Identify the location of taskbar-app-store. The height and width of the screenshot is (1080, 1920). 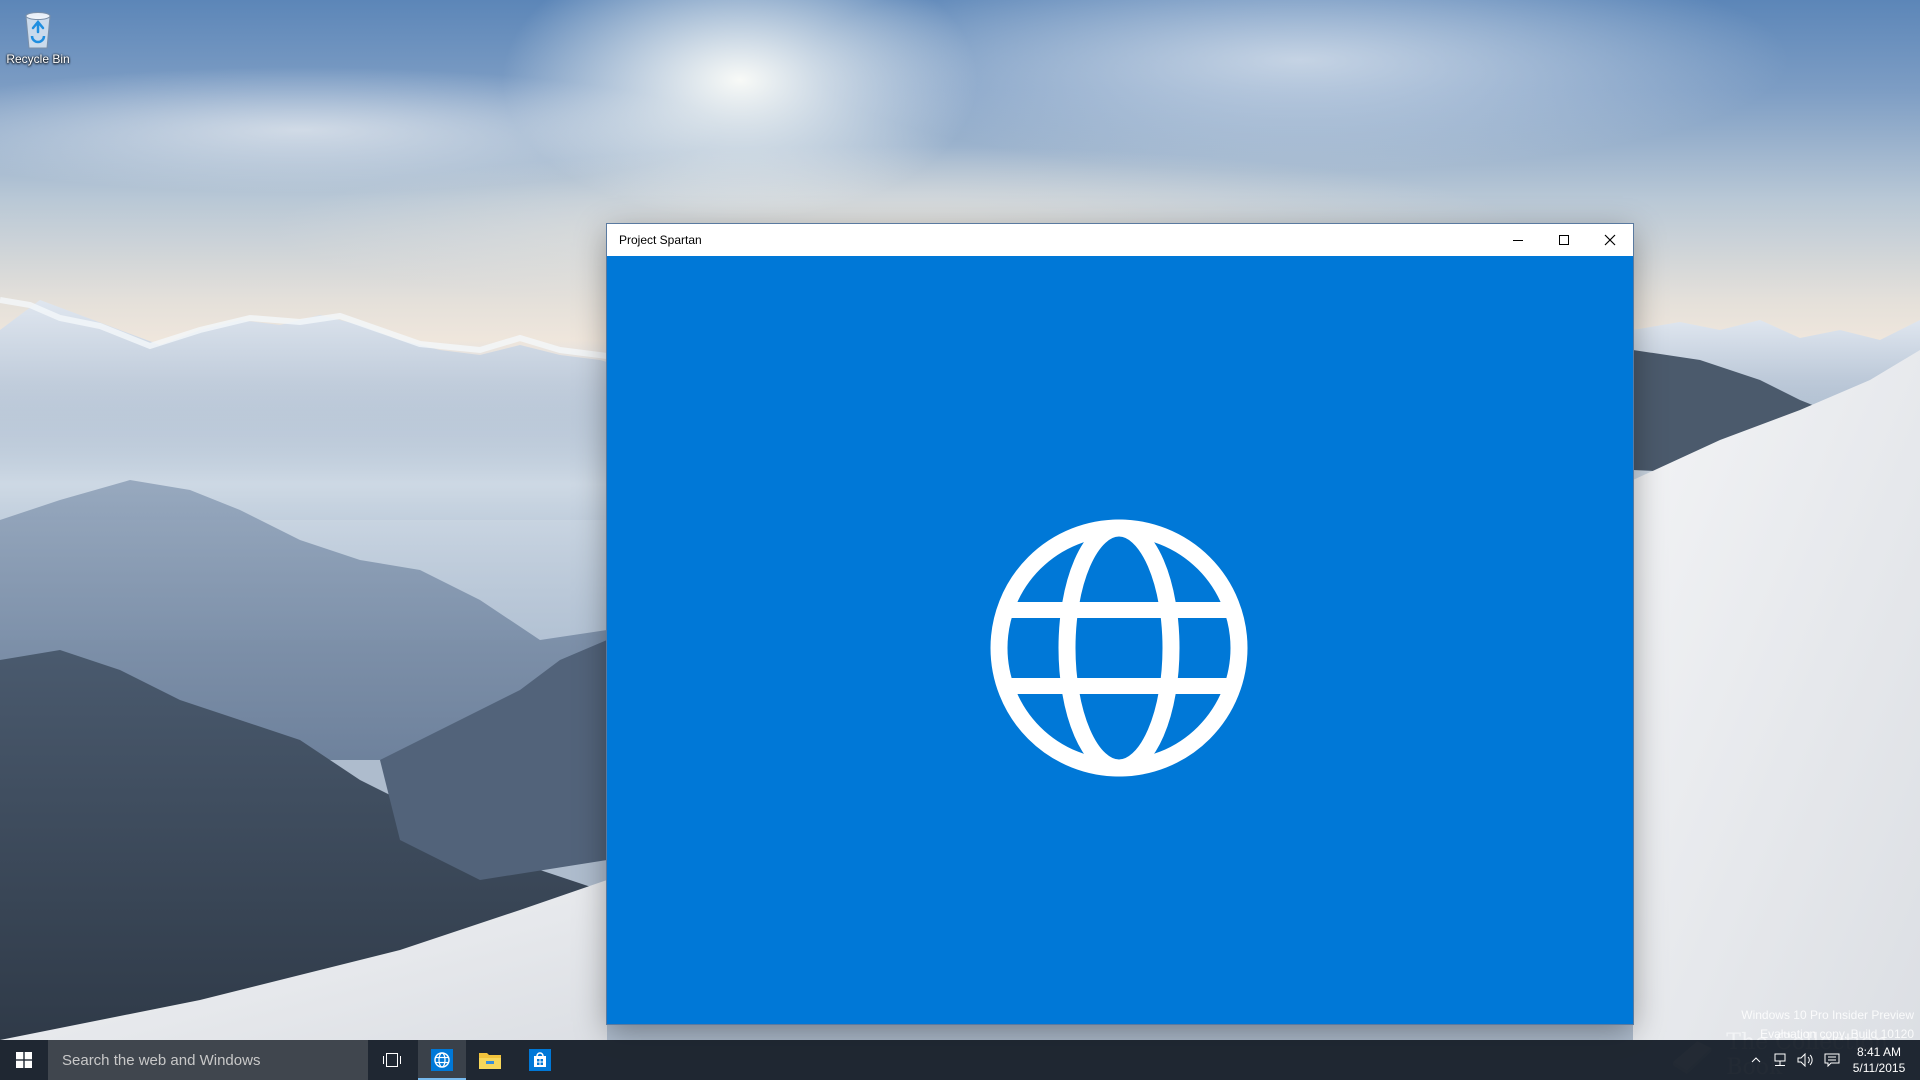
(540, 1060).